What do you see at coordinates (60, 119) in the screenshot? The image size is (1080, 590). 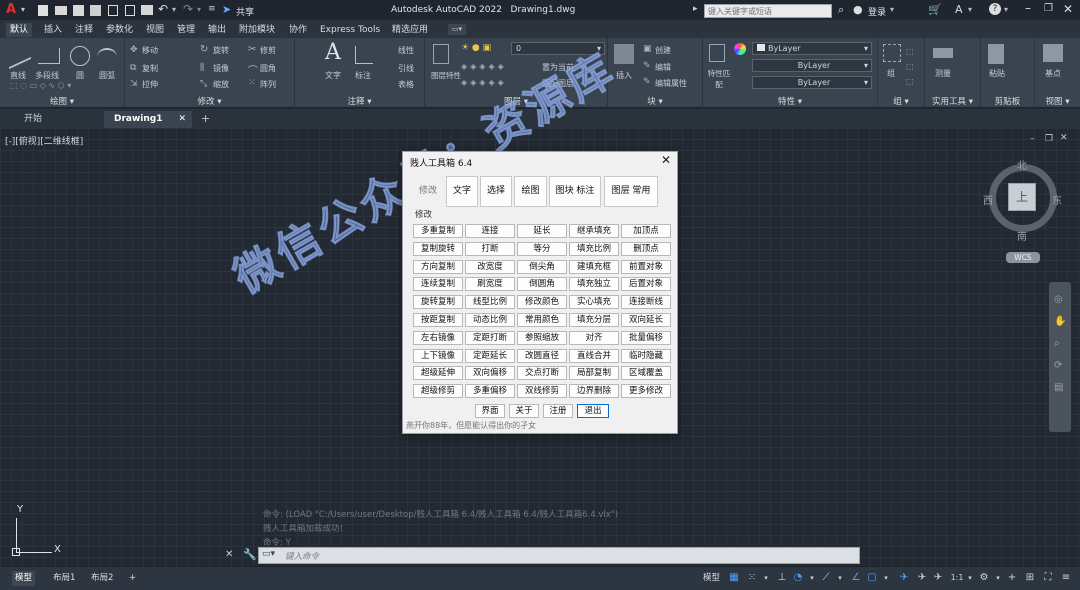 I see `start-tab: 开始` at bounding box center [60, 119].